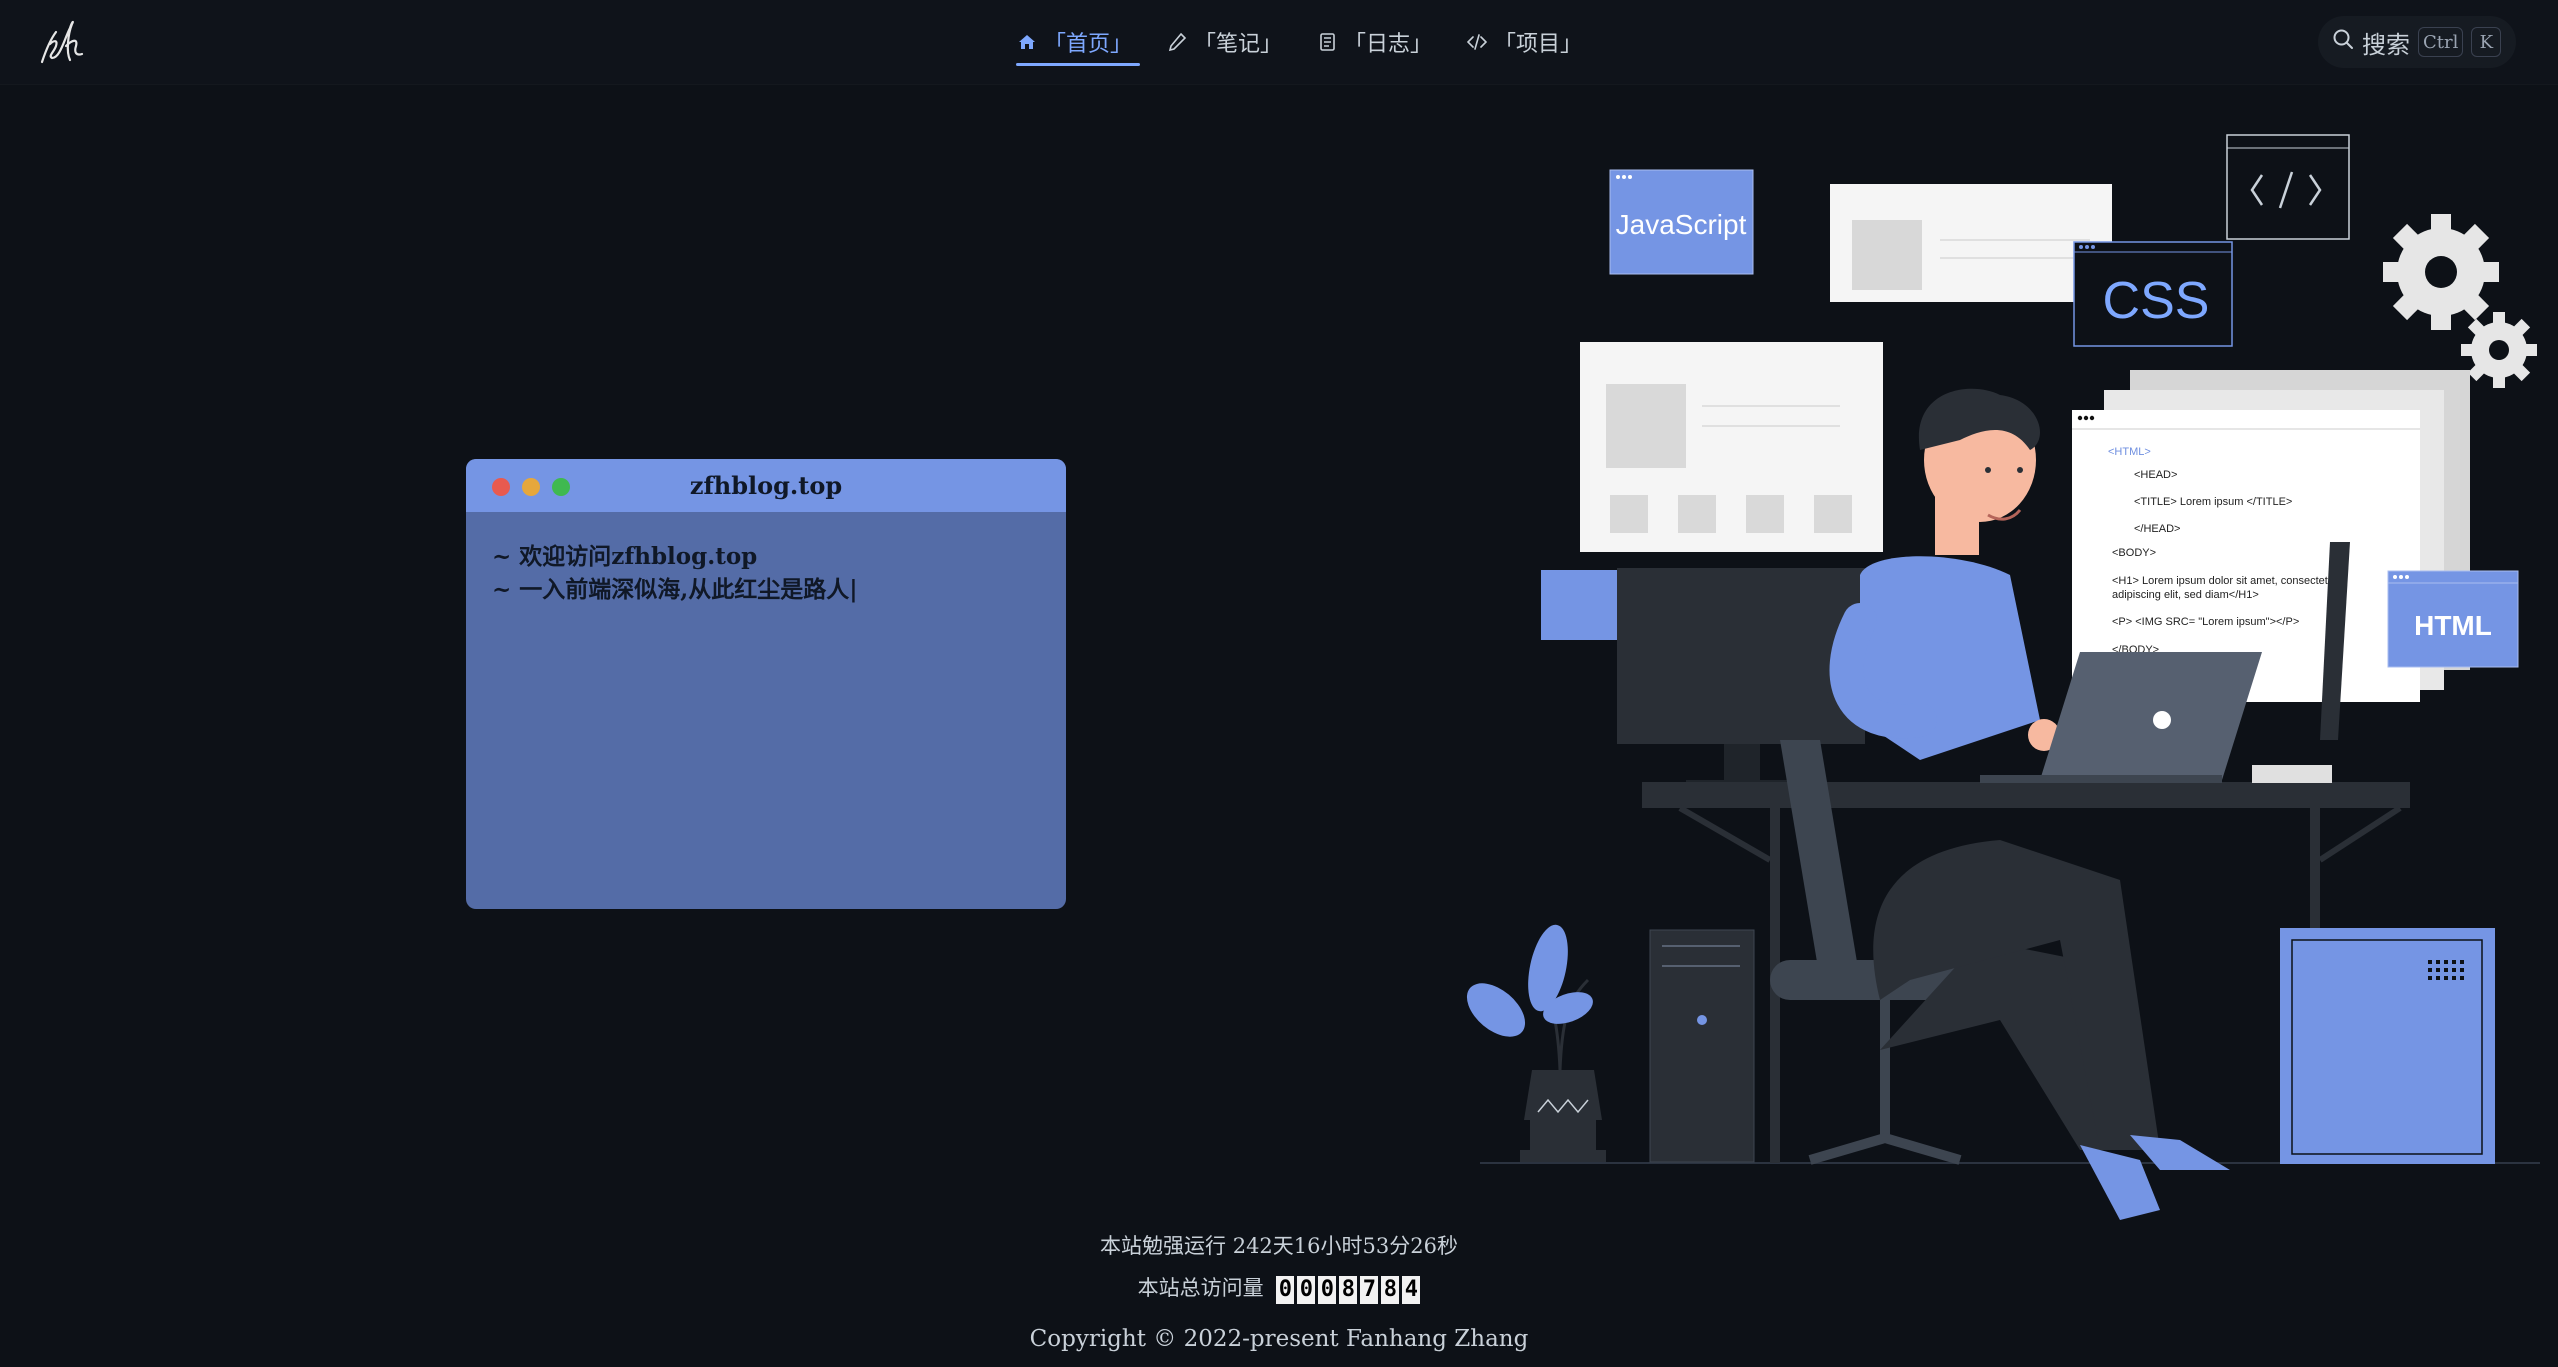 The image size is (2558, 1367). Describe the element at coordinates (2213, 502) in the screenshot. I see `code-line: <TITLE> Lorem ipsum </TITLE>` at that location.